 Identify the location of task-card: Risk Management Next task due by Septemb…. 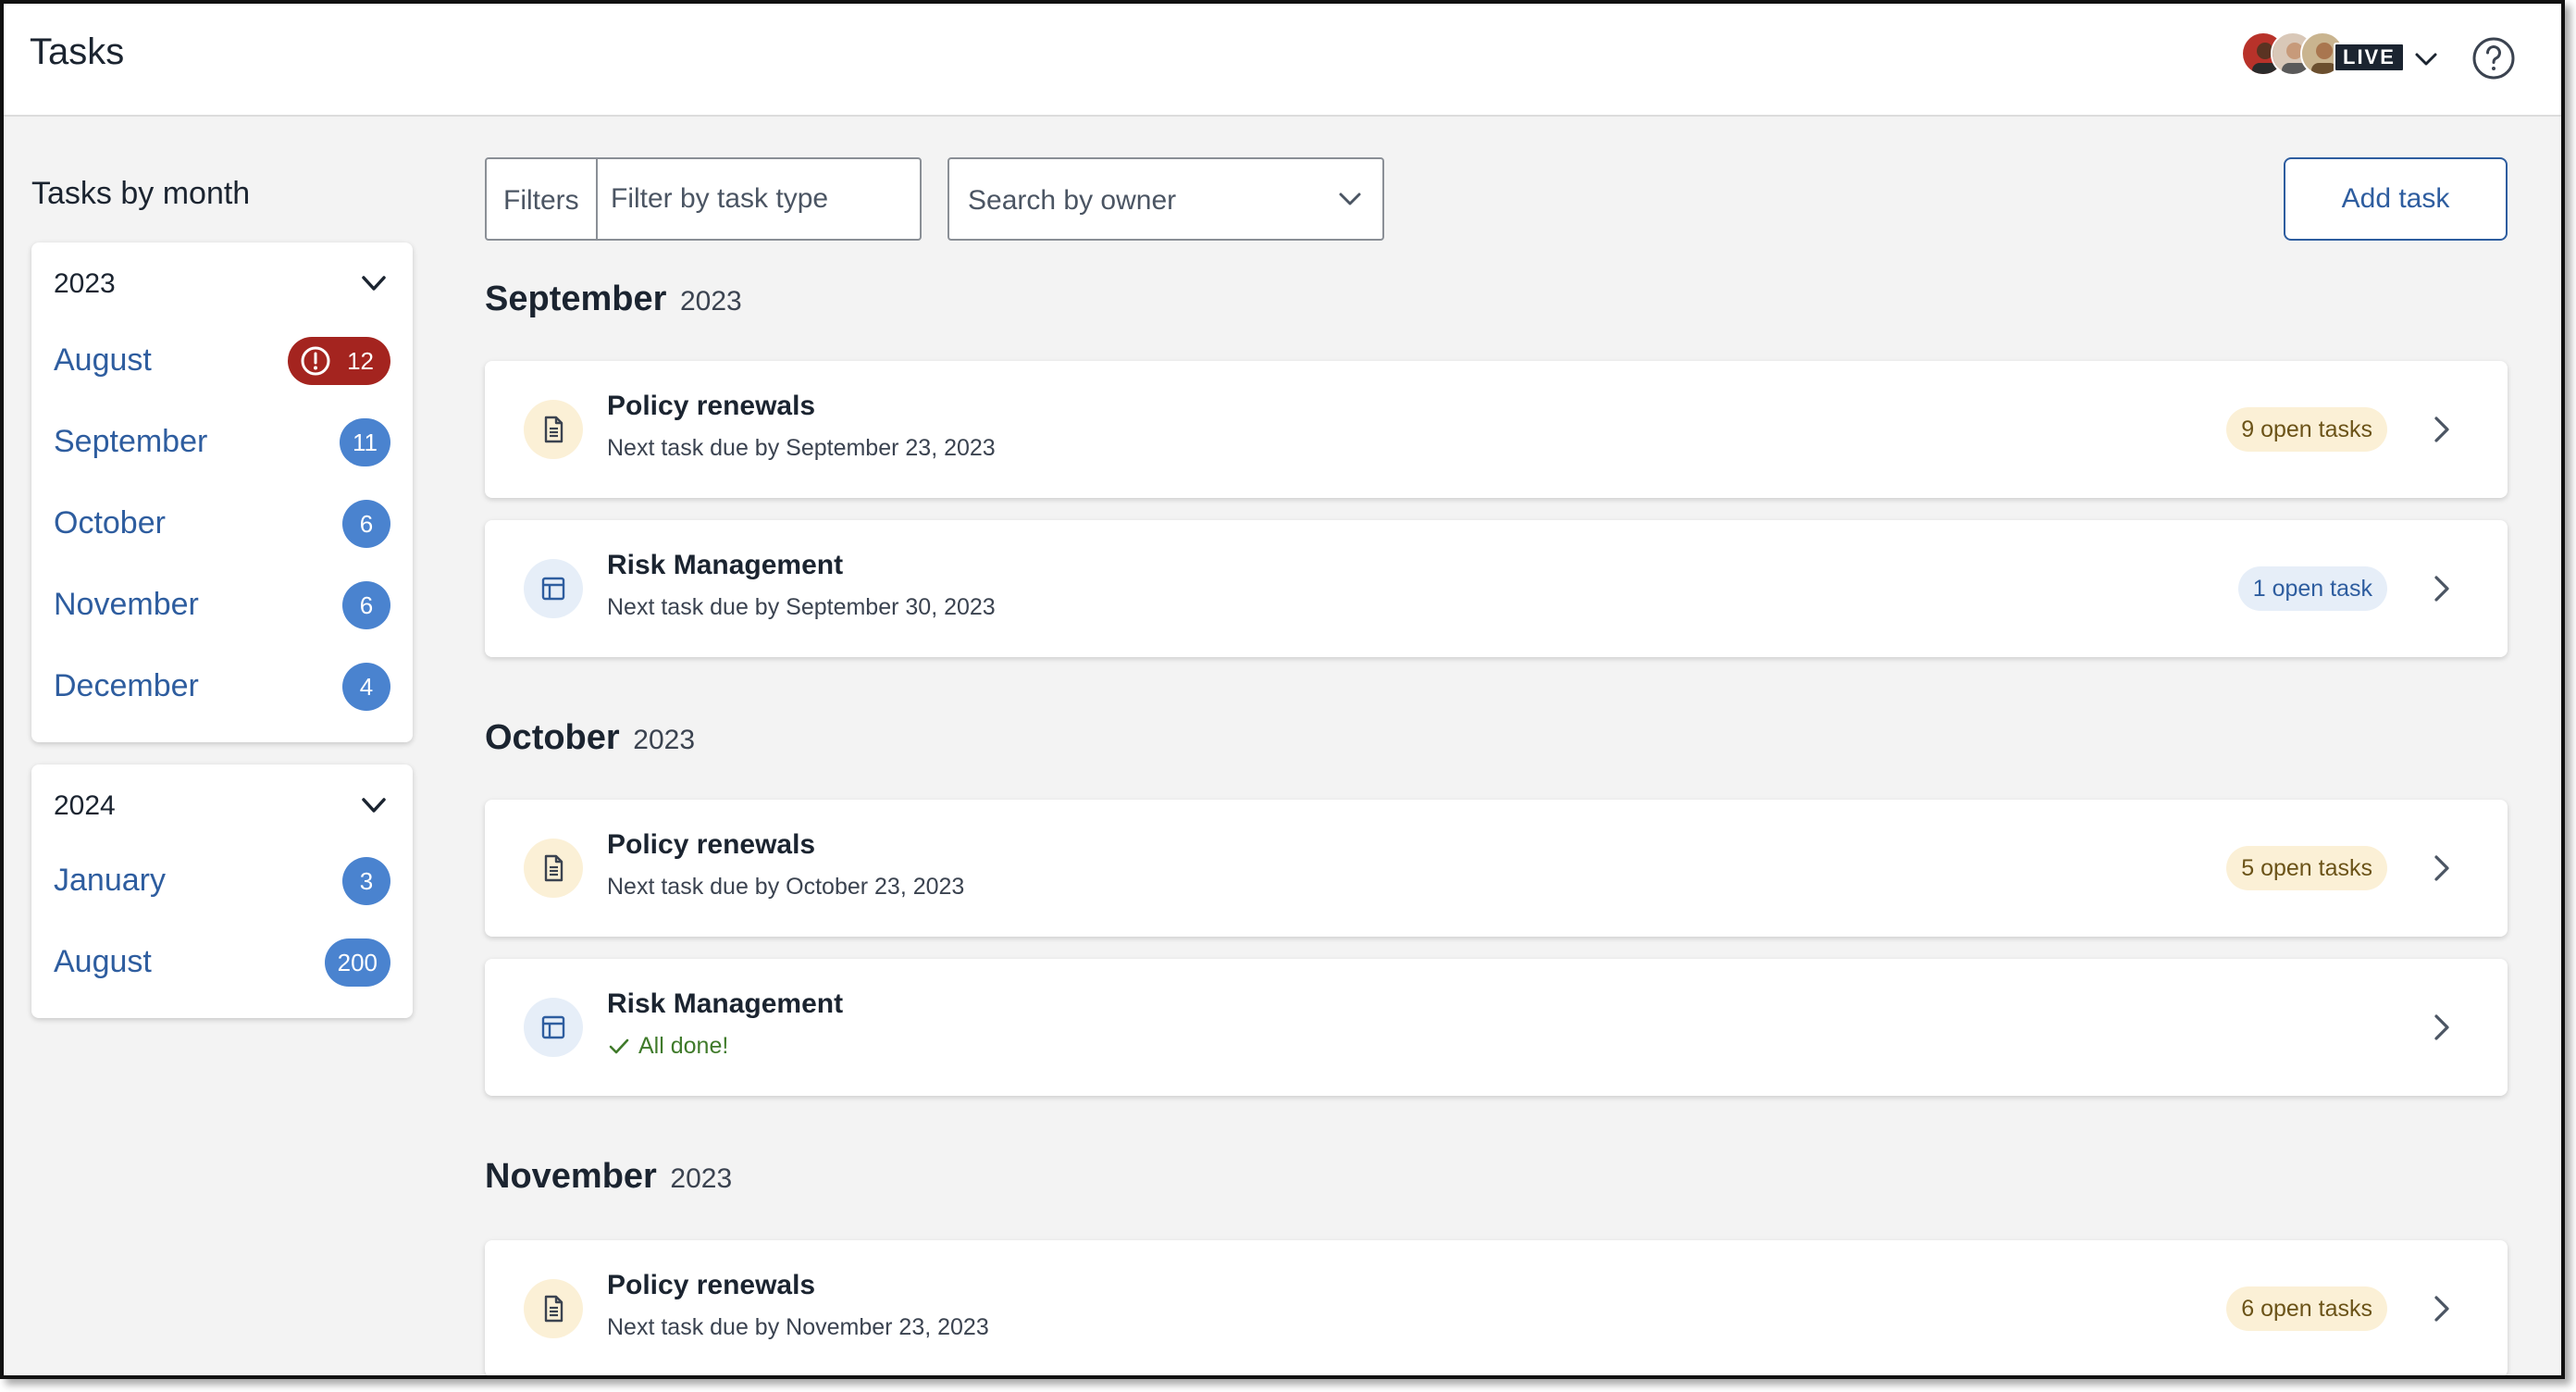
(1497, 588).